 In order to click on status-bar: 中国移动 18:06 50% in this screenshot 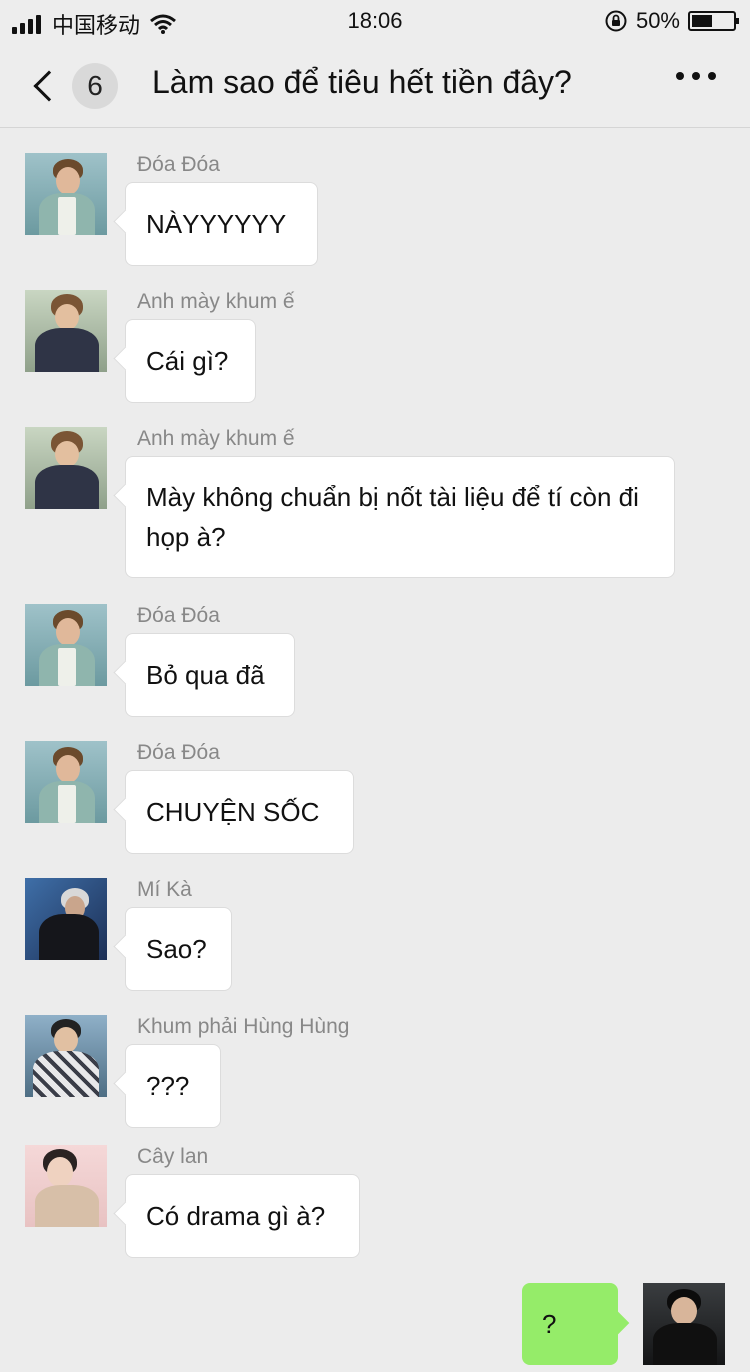, I will do `click(375, 22)`.